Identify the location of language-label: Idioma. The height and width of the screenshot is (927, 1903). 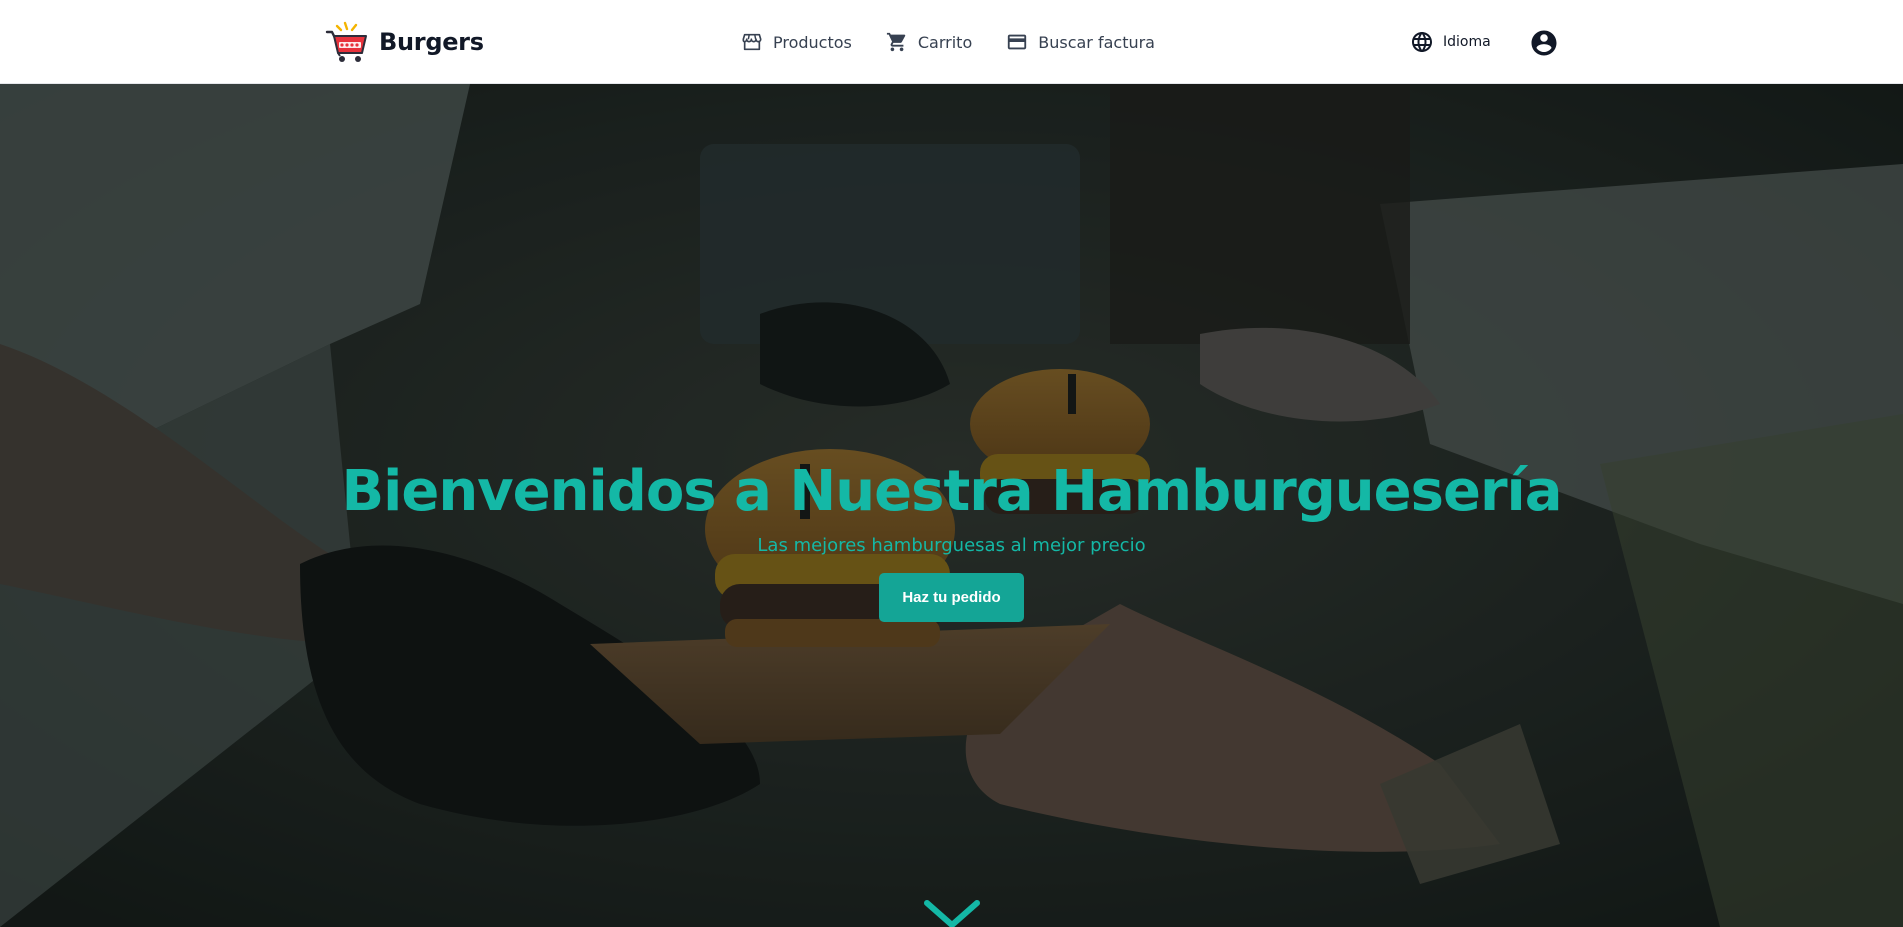
(1467, 42).